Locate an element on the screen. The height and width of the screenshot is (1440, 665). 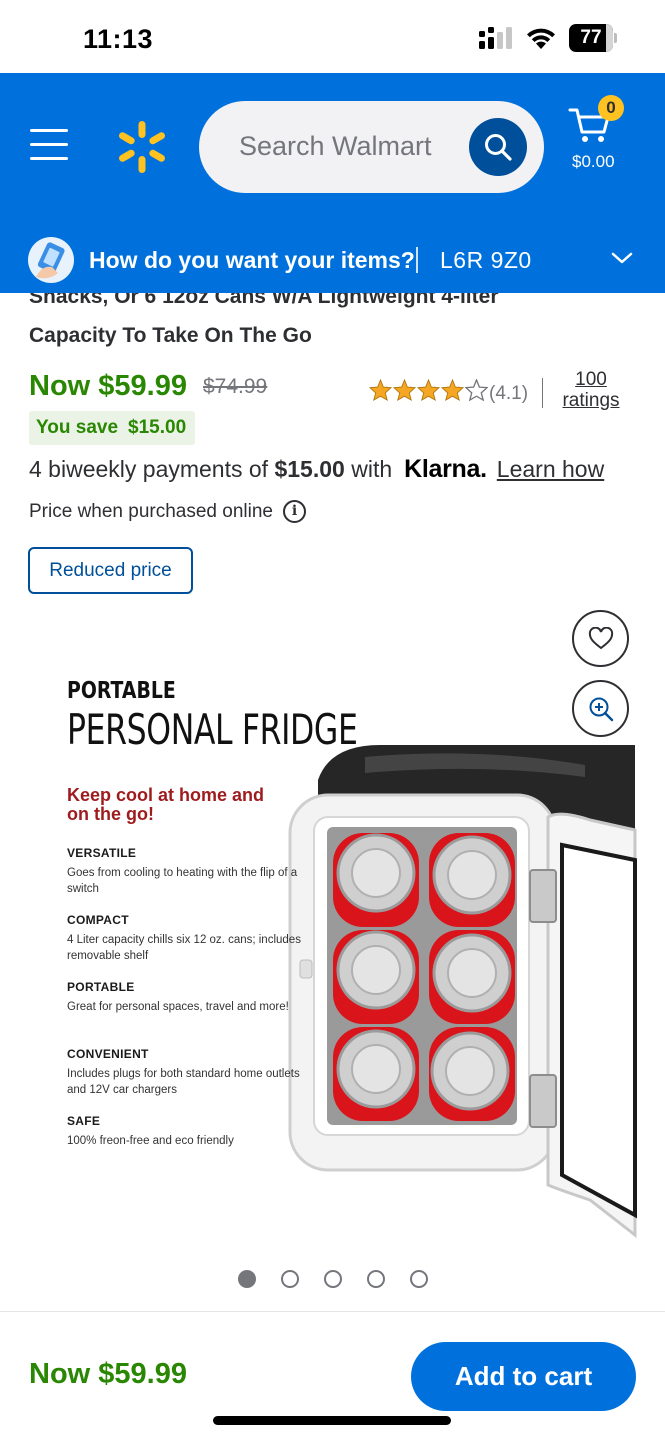
promo-heading-large: PERSONAL FRIDGE is located at coordinates (212, 729).